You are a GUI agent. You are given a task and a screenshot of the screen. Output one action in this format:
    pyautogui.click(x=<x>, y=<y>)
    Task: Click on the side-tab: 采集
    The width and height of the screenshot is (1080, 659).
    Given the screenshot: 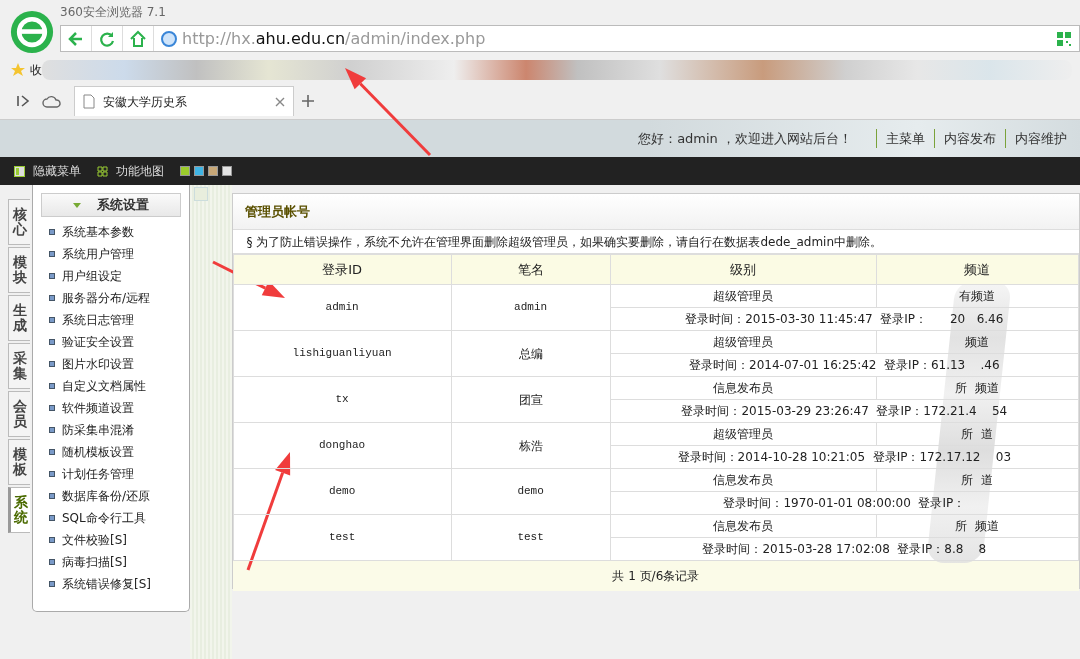 What is the action you would take?
    pyautogui.click(x=19, y=366)
    